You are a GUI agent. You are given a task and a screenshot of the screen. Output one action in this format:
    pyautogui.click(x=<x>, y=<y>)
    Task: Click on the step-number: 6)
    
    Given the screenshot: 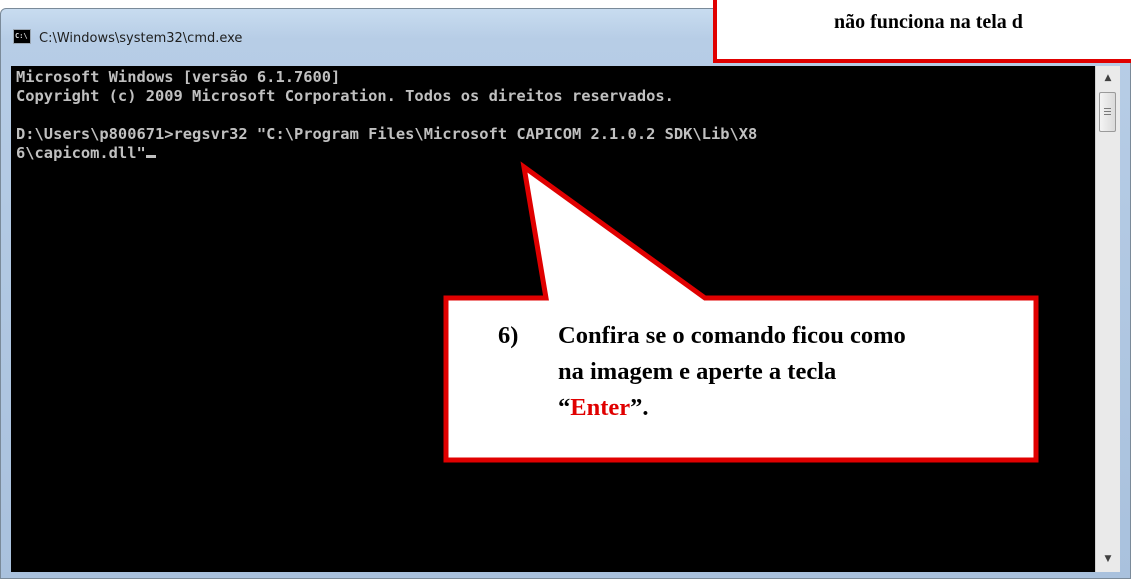 What is the action you would take?
    pyautogui.click(x=508, y=335)
    